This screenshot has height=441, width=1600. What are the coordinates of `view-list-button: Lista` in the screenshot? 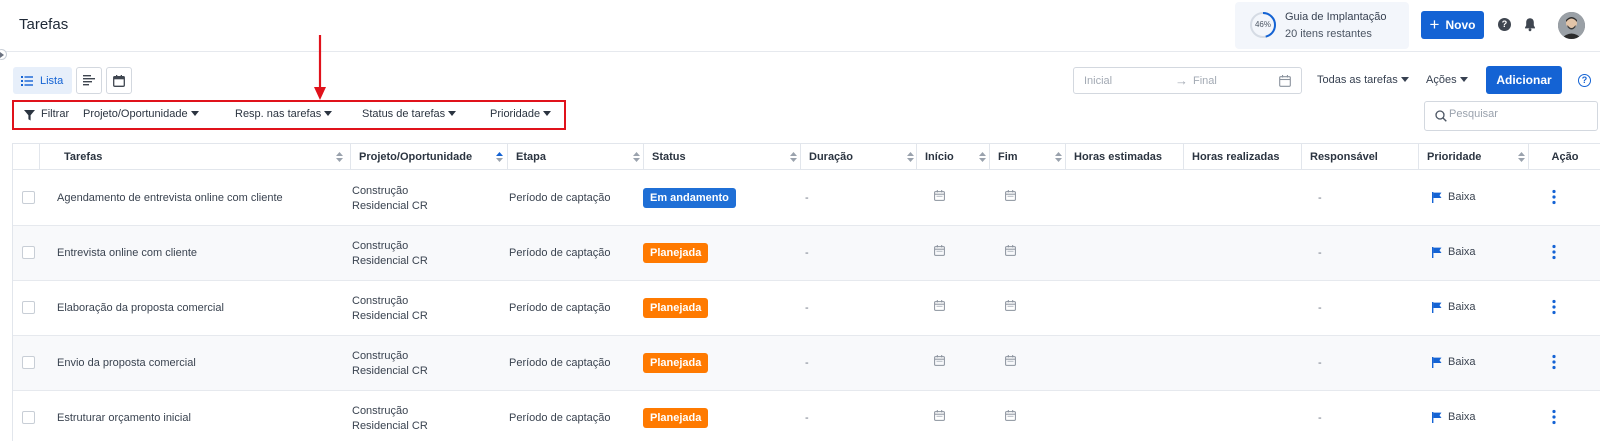 It's located at (42, 80).